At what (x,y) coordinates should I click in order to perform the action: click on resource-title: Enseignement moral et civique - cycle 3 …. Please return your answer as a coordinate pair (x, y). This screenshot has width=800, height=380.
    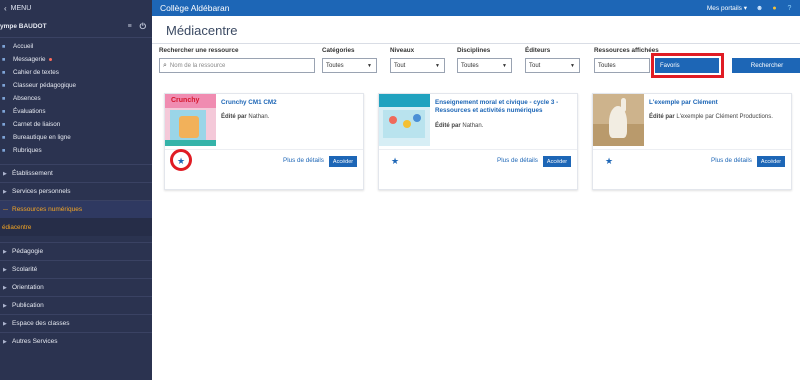
    Looking at the image, I should click on (505, 107).